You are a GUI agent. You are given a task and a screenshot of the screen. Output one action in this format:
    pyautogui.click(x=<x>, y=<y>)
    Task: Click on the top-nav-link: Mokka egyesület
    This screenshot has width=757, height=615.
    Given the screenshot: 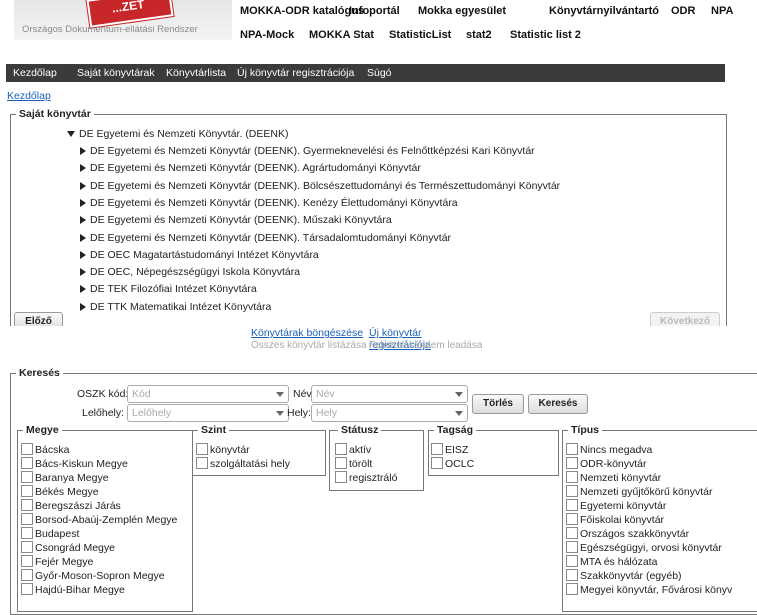 What is the action you would take?
    pyautogui.click(x=462, y=11)
    